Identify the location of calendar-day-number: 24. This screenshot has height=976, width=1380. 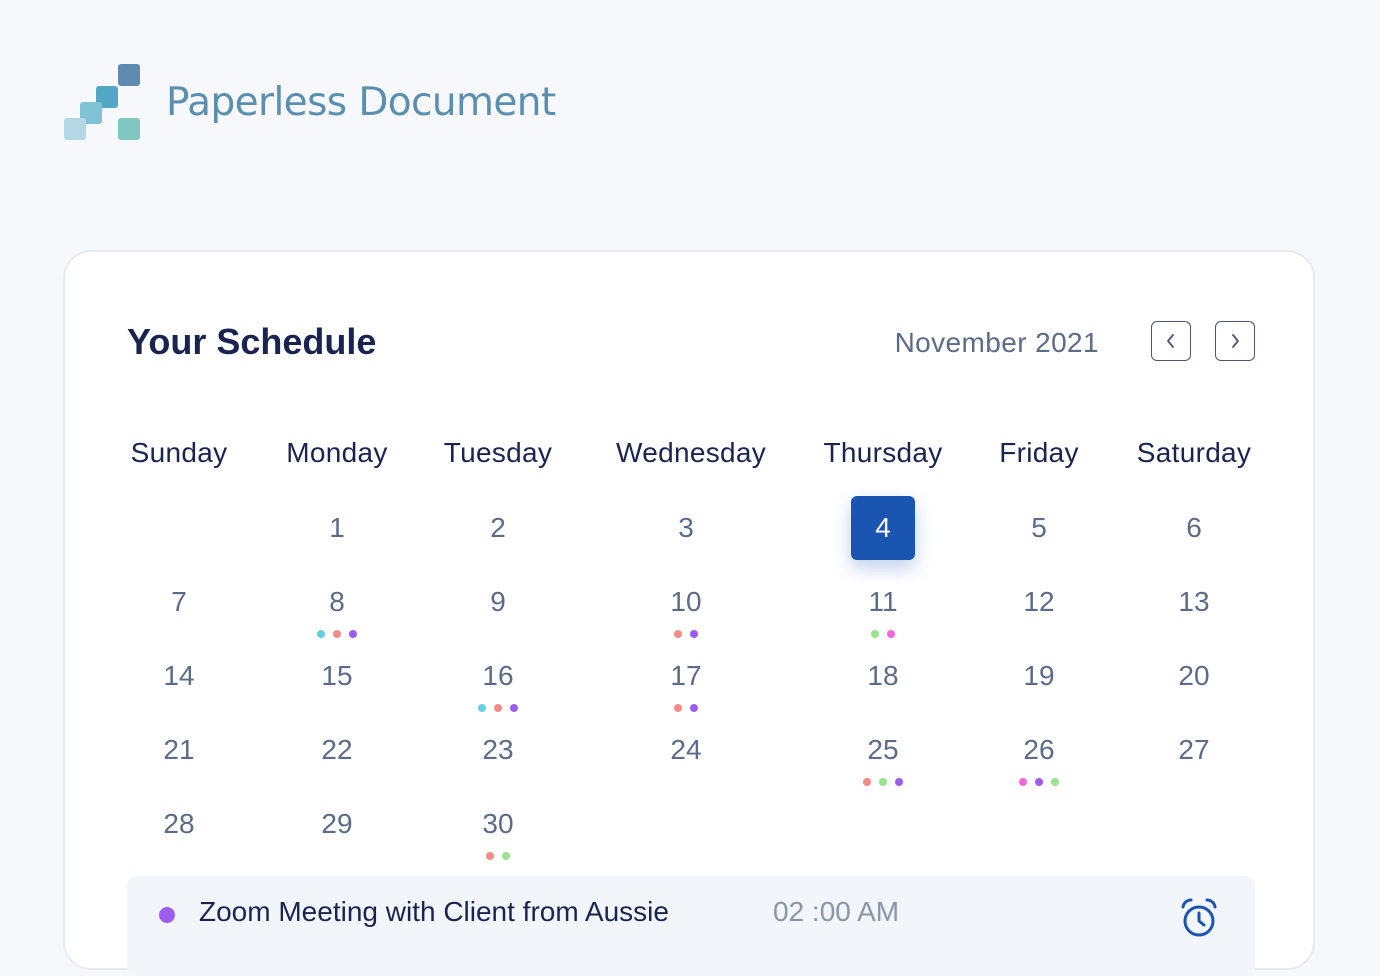
(686, 749).